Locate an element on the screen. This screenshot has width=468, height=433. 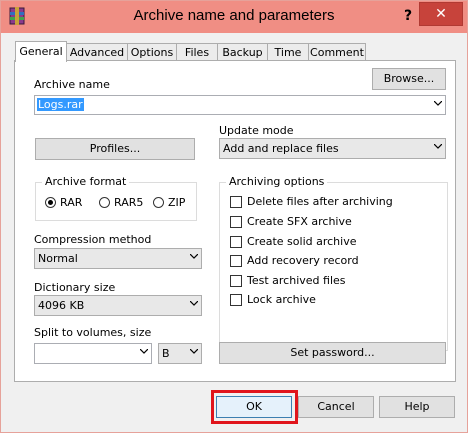
dictionary-size-select: 4096 KB is located at coordinates (118, 305).